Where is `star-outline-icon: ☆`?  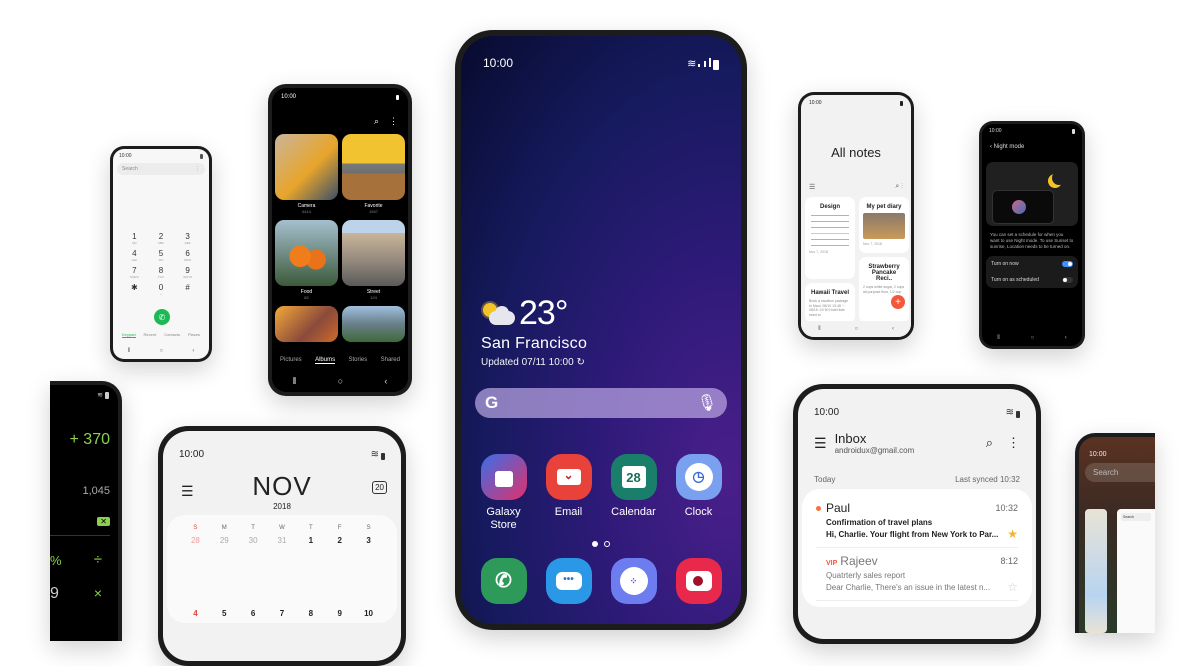 star-outline-icon: ☆ is located at coordinates (1012, 587).